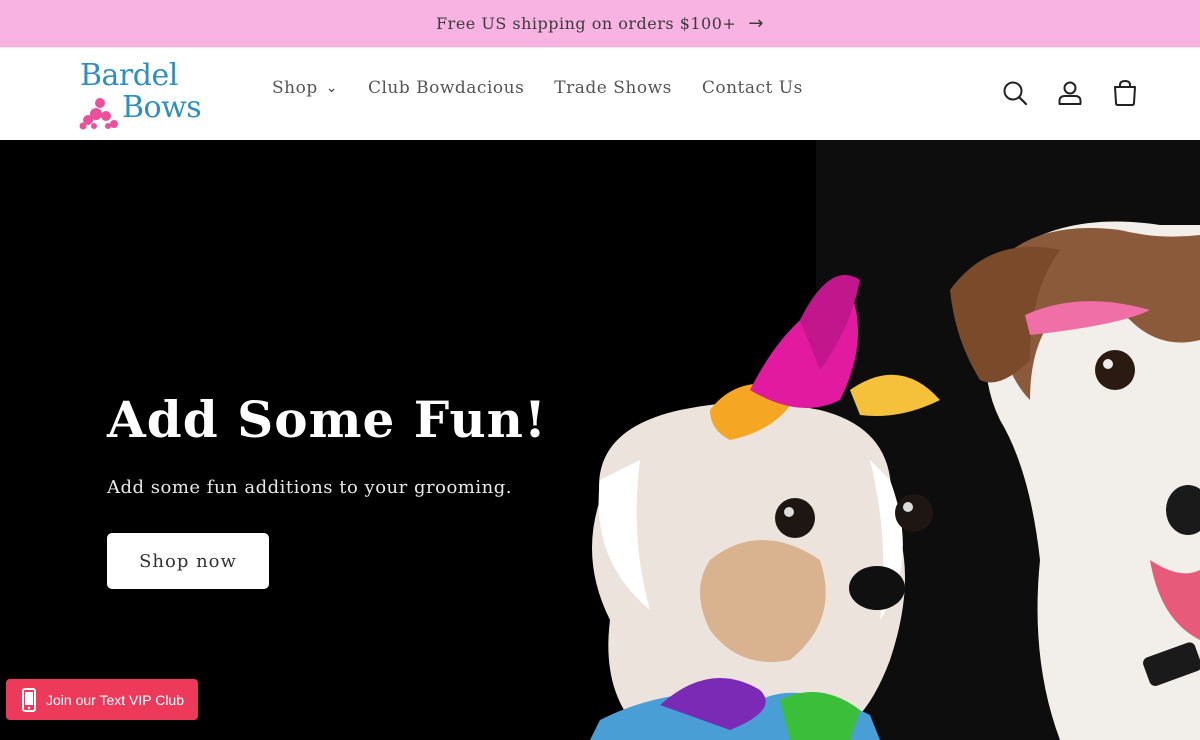 Image resolution: width=1200 pixels, height=740 pixels. Describe the element at coordinates (188, 561) in the screenshot. I see `shop-now-button: Shop now` at that location.